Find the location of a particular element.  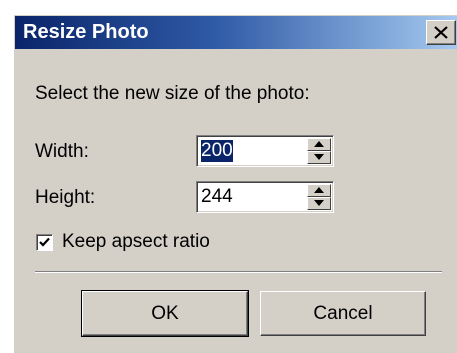

title-bar: Resize Photo is located at coordinates (236, 32).